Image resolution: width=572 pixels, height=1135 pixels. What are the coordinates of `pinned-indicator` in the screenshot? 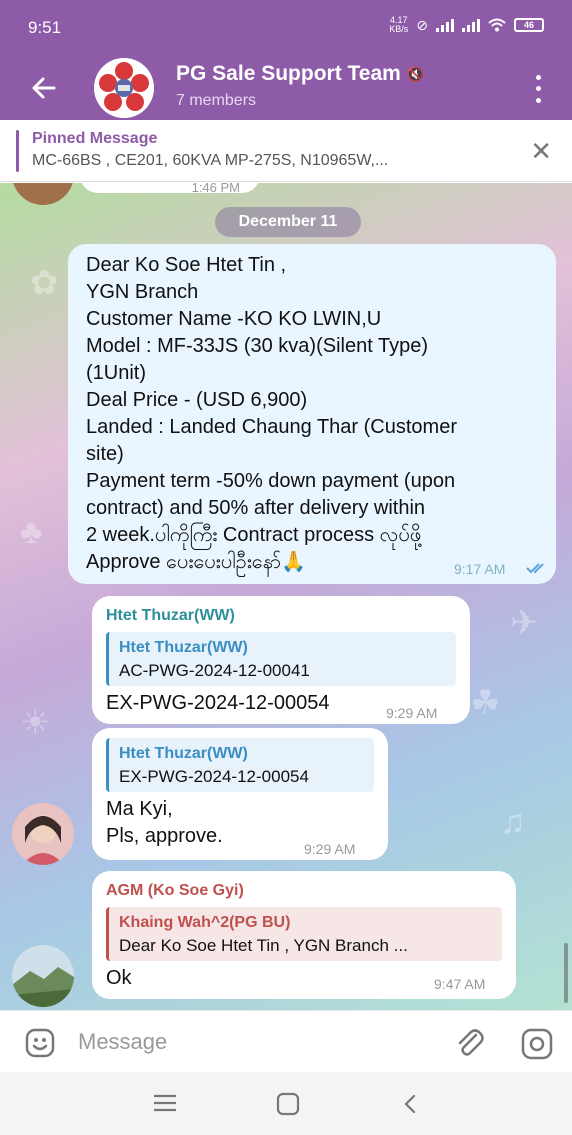 It's located at (17, 151).